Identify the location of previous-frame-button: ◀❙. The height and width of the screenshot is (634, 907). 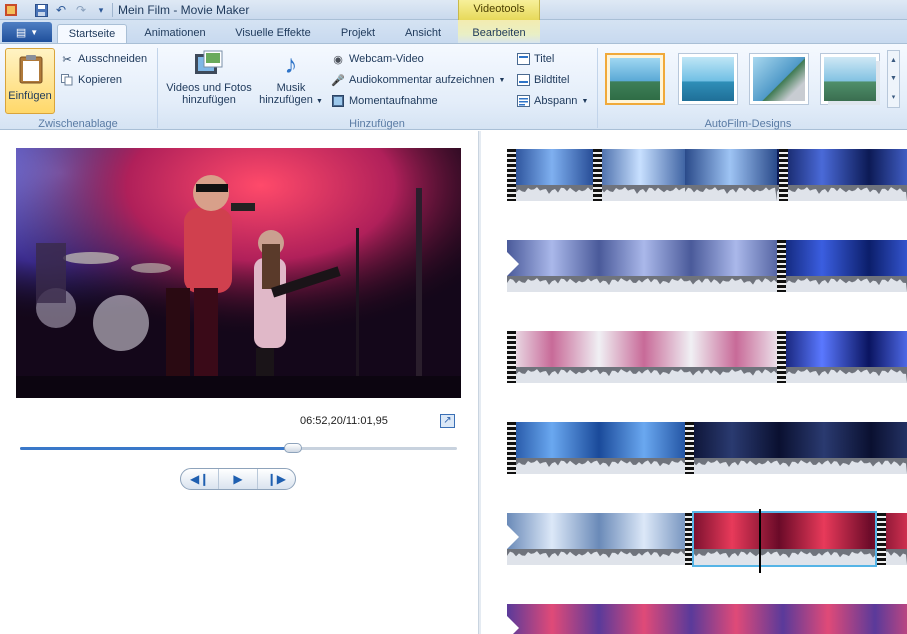
(200, 479).